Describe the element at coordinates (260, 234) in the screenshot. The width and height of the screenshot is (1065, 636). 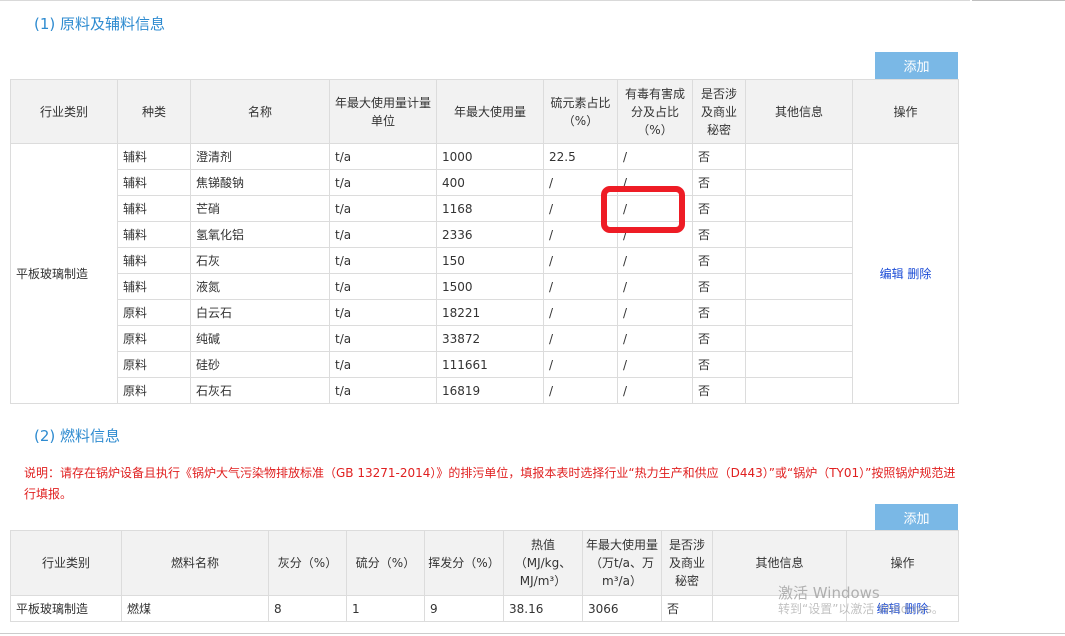
I see `name-cell: 氢氧化铝` at that location.